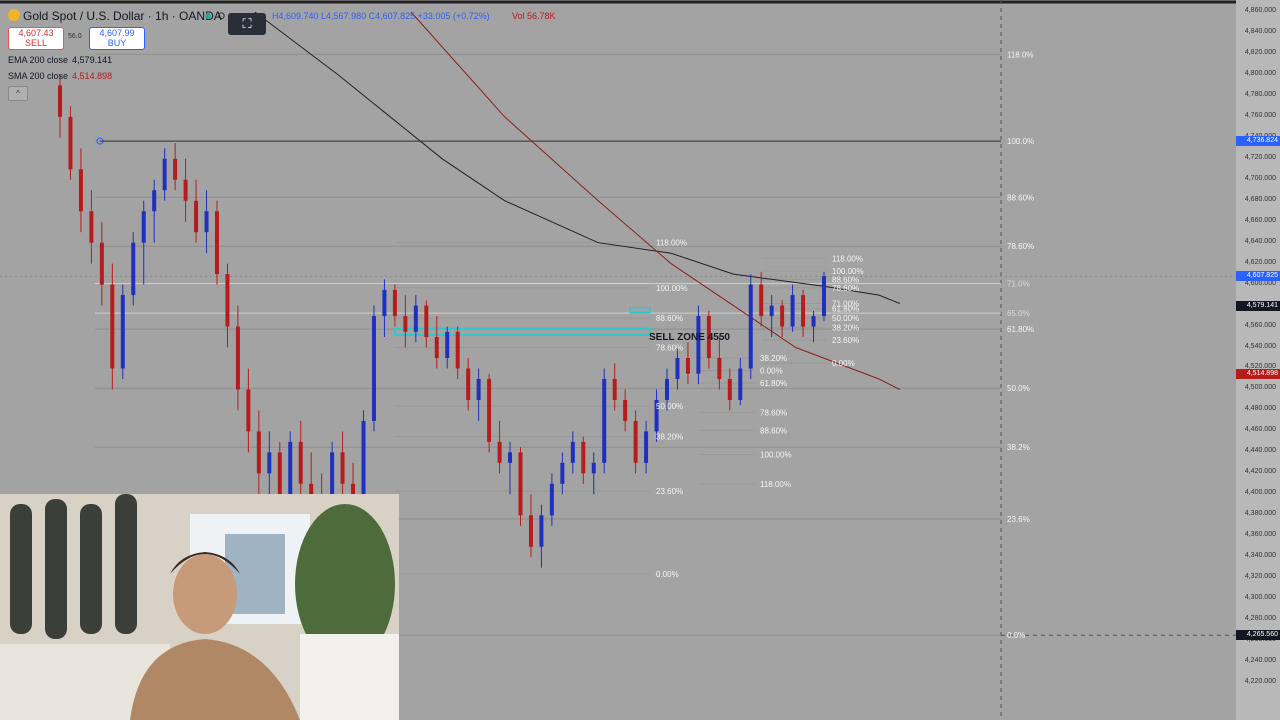  What do you see at coordinates (1016, 635) in the screenshot?
I see `fib-main-level-label: 0.0%` at bounding box center [1016, 635].